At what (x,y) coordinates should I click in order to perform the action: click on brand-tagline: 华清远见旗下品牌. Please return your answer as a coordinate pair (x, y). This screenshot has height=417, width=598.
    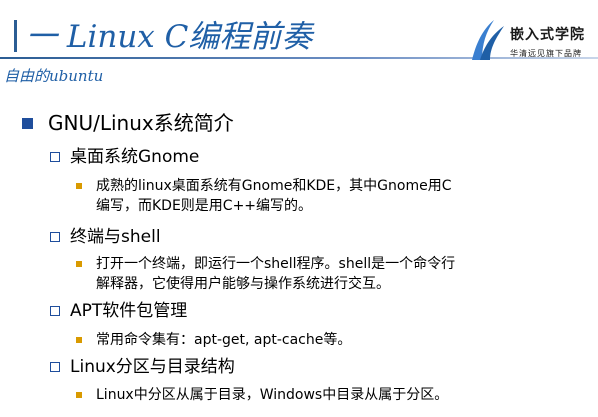
    Looking at the image, I should click on (546, 53).